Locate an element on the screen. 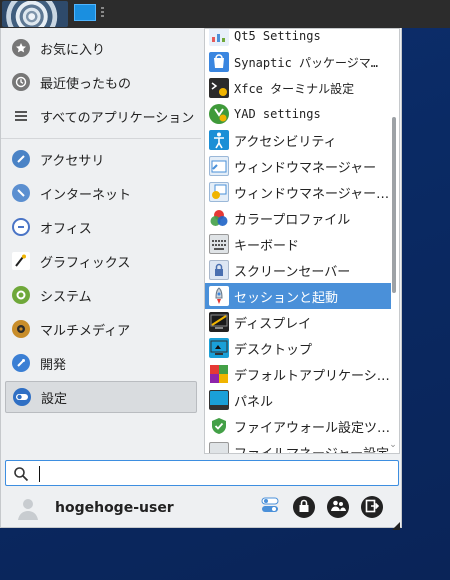 Image resolution: width=450 pixels, height=580 pixels. sidebar-item-label: アクセサリ is located at coordinates (72, 161).